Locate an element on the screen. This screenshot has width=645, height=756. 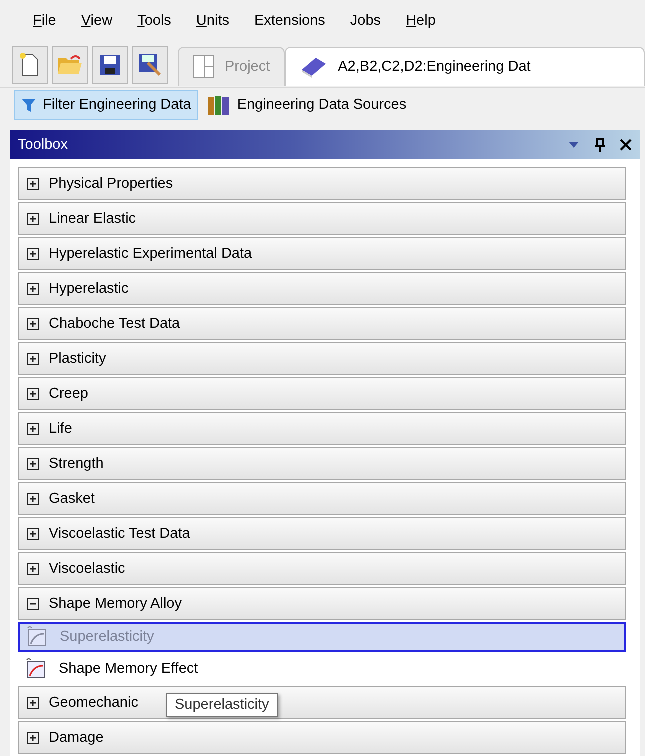
toolbar-button: Engineering Data Sources is located at coordinates (307, 105).